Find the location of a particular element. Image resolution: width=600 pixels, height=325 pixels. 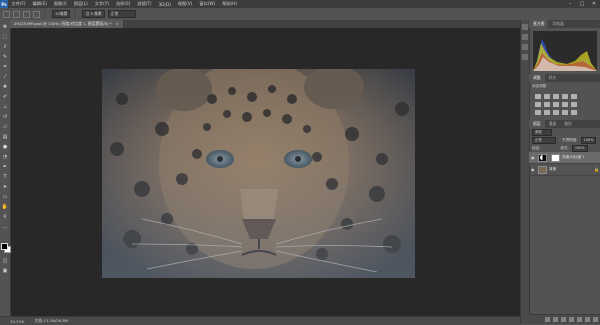

fill-input: 100% is located at coordinates (579, 148).